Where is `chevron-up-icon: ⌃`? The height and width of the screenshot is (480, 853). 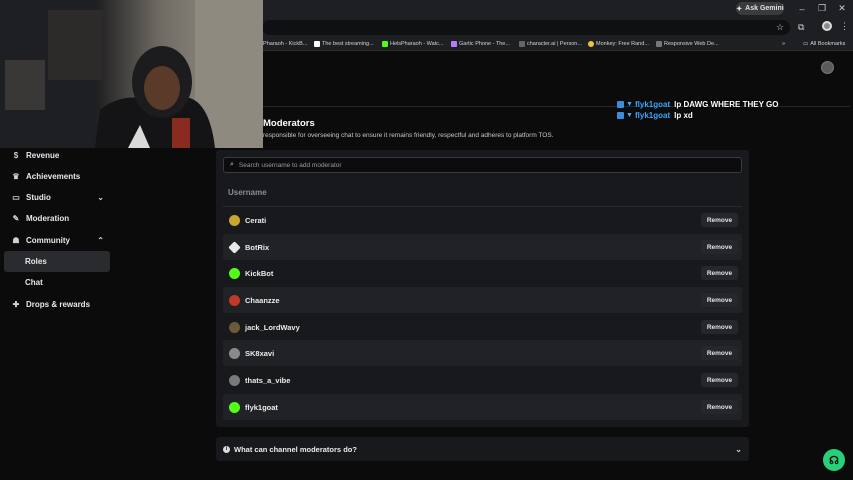
chevron-up-icon: ⌃ is located at coordinates (100, 240).